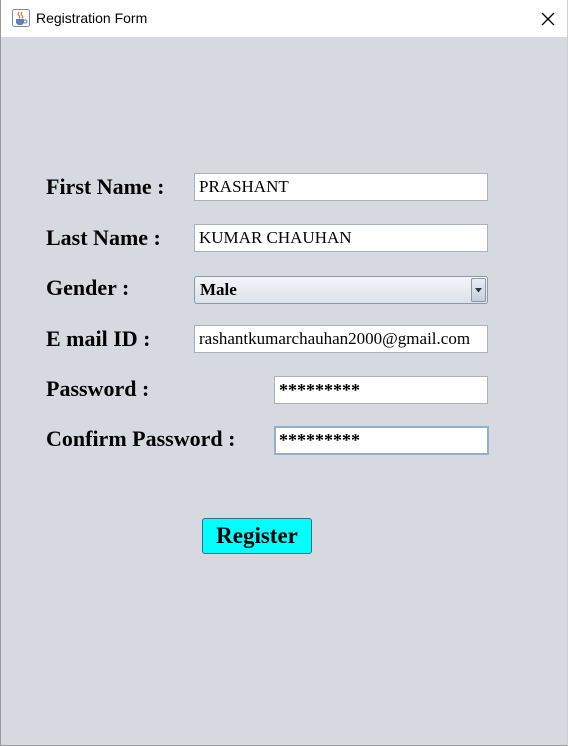 The image size is (568, 746). I want to click on dropdown-arrow, so click(478, 290).